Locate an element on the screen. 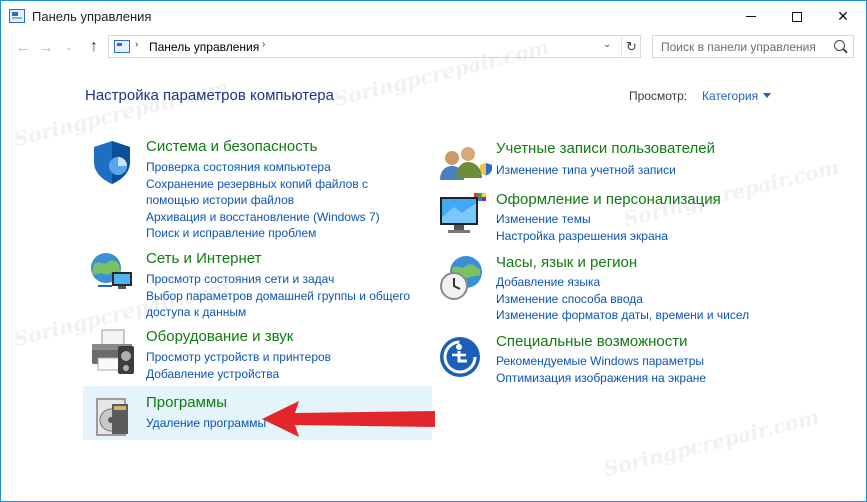 The height and width of the screenshot is (502, 867). category-heading: Сеть и Интернет is located at coordinates (204, 258).